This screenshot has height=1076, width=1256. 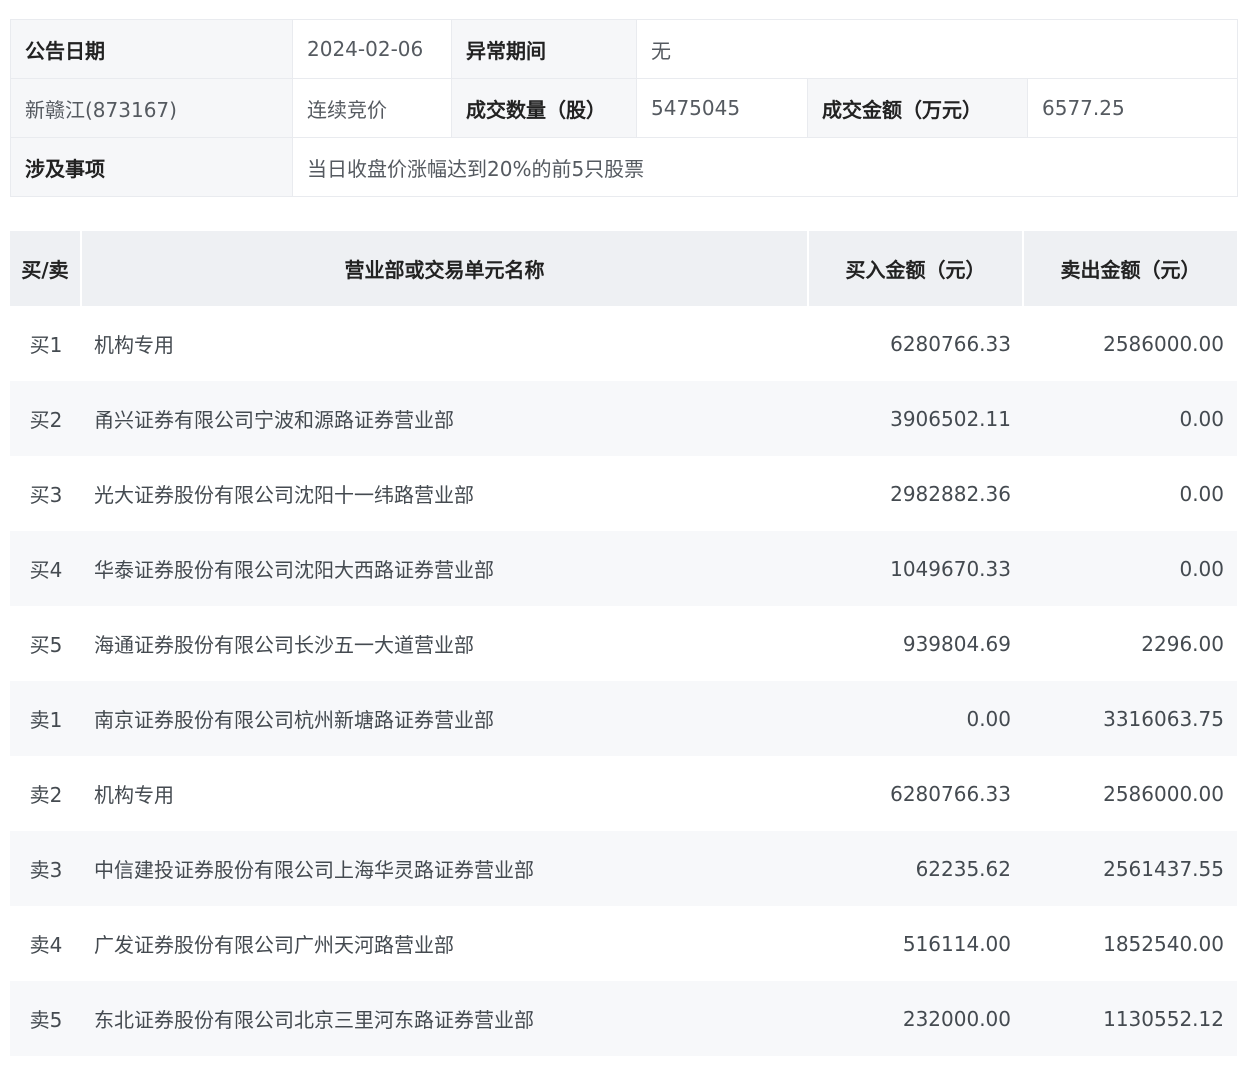 What do you see at coordinates (46, 643) in the screenshot?
I see `row-side: 买5` at bounding box center [46, 643].